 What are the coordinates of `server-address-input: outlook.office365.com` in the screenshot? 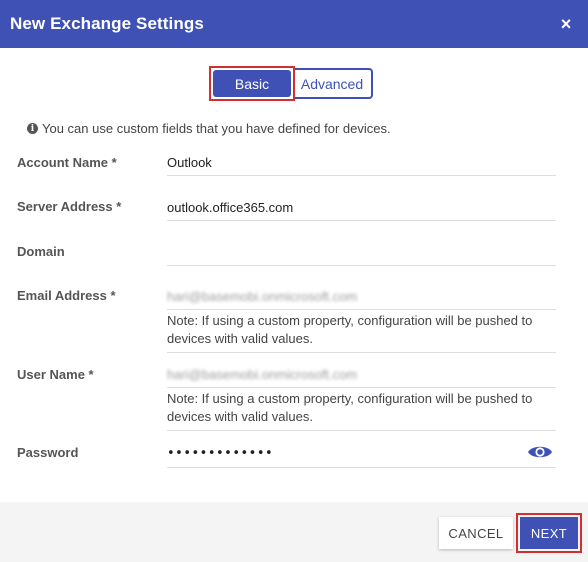 It's located at (361, 210).